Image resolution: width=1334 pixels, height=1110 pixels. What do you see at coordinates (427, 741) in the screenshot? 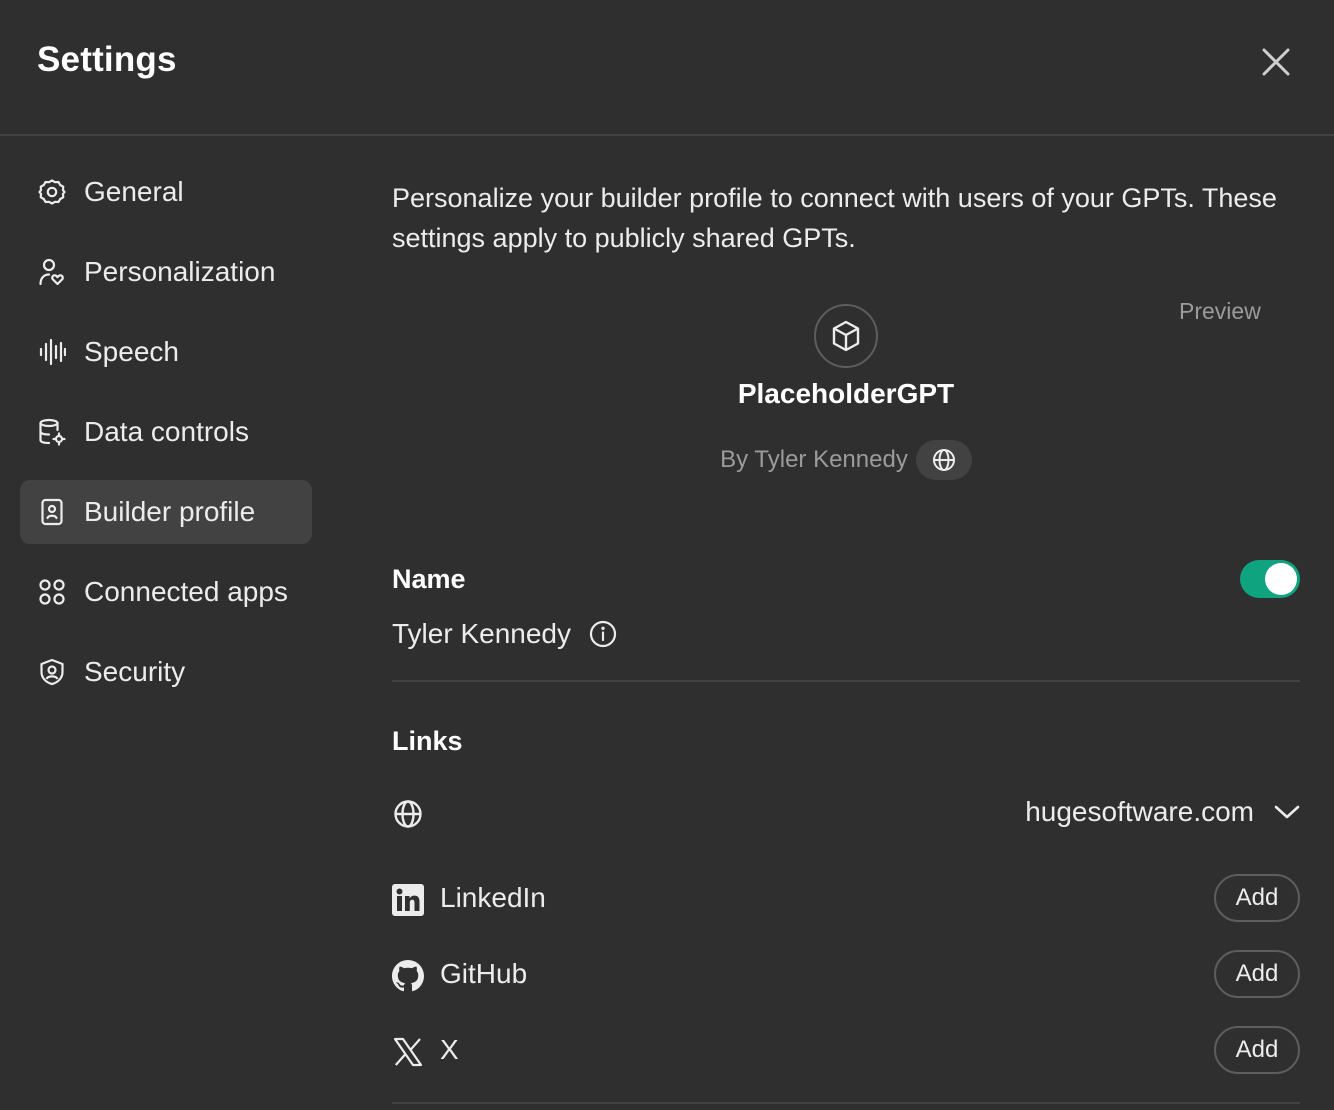
I see `links-section-title: Links` at bounding box center [427, 741].